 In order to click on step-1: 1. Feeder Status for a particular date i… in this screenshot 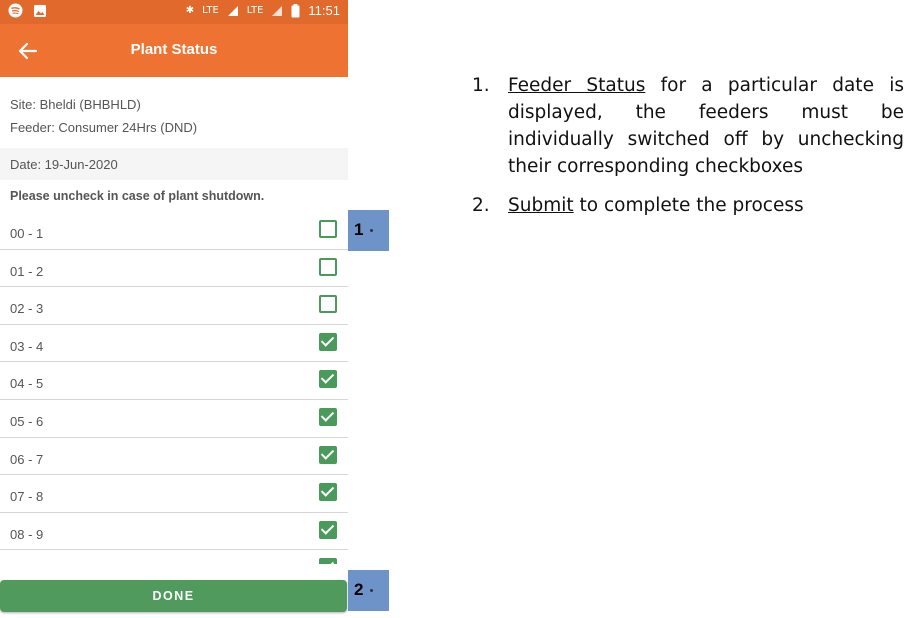, I will do `click(688, 126)`.